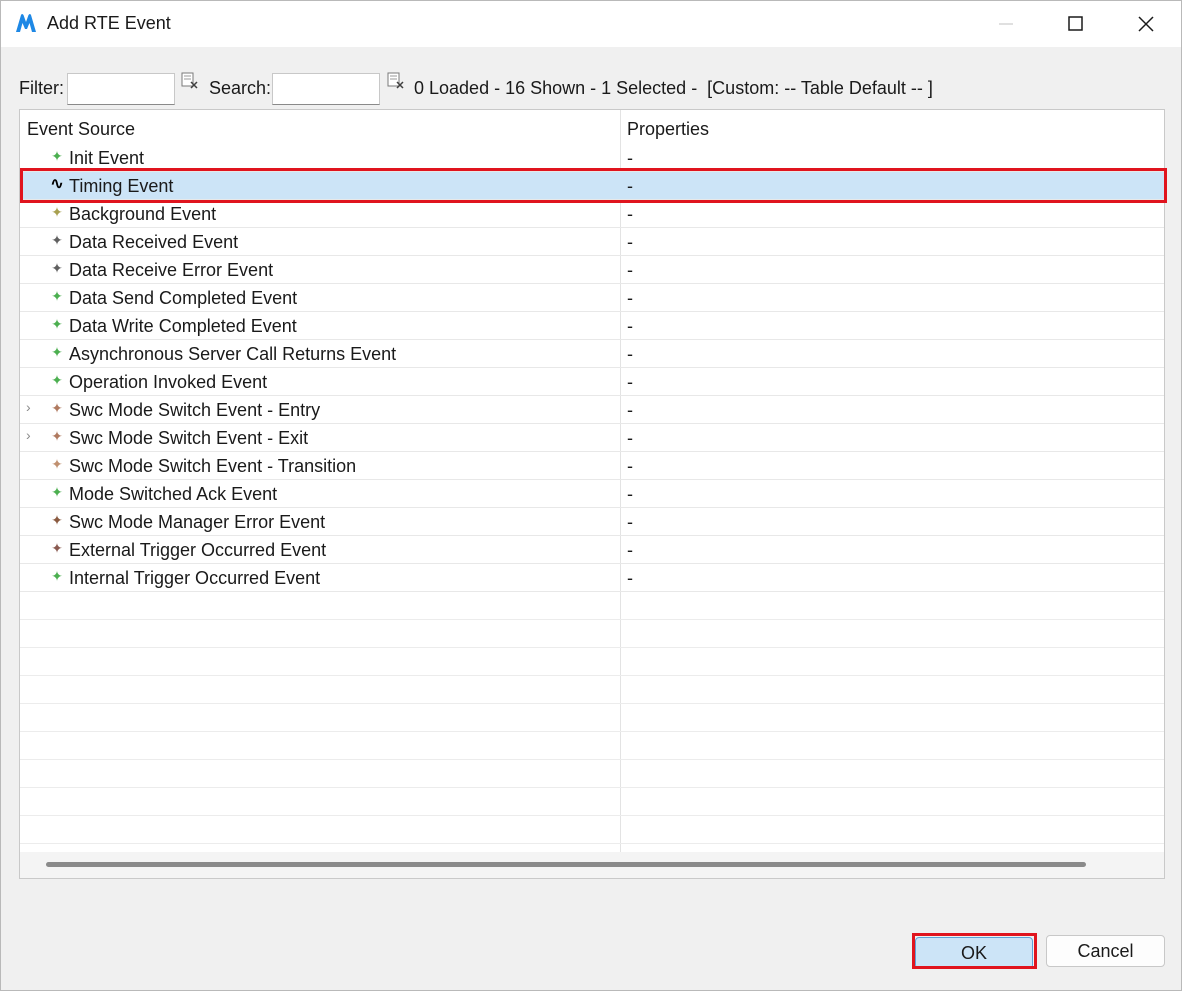 The width and height of the screenshot is (1182, 991). Describe the element at coordinates (213, 466) in the screenshot. I see `event-source-cell: Swc Mode Switch Event - Transition` at that location.